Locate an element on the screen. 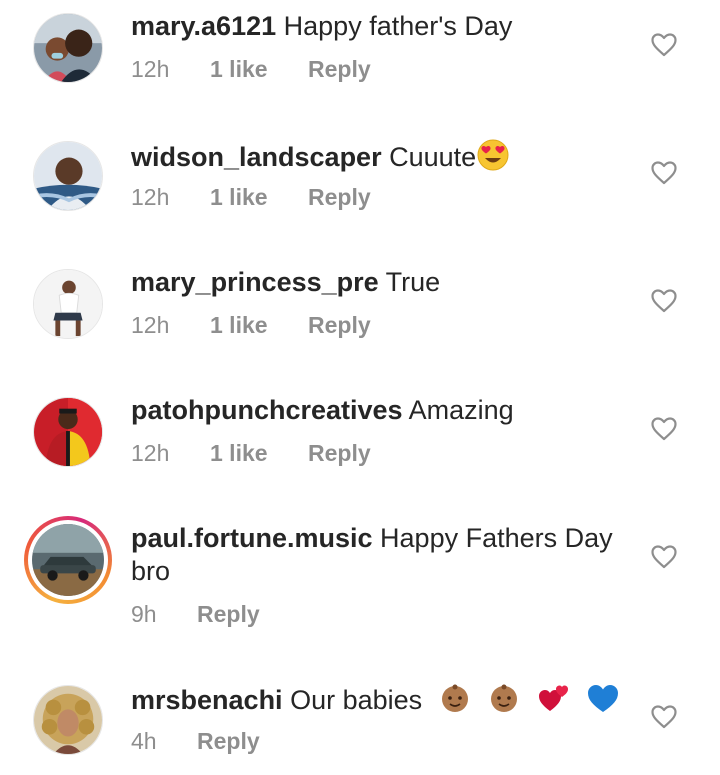  comment-username: mary.a6121 is located at coordinates (203, 26).